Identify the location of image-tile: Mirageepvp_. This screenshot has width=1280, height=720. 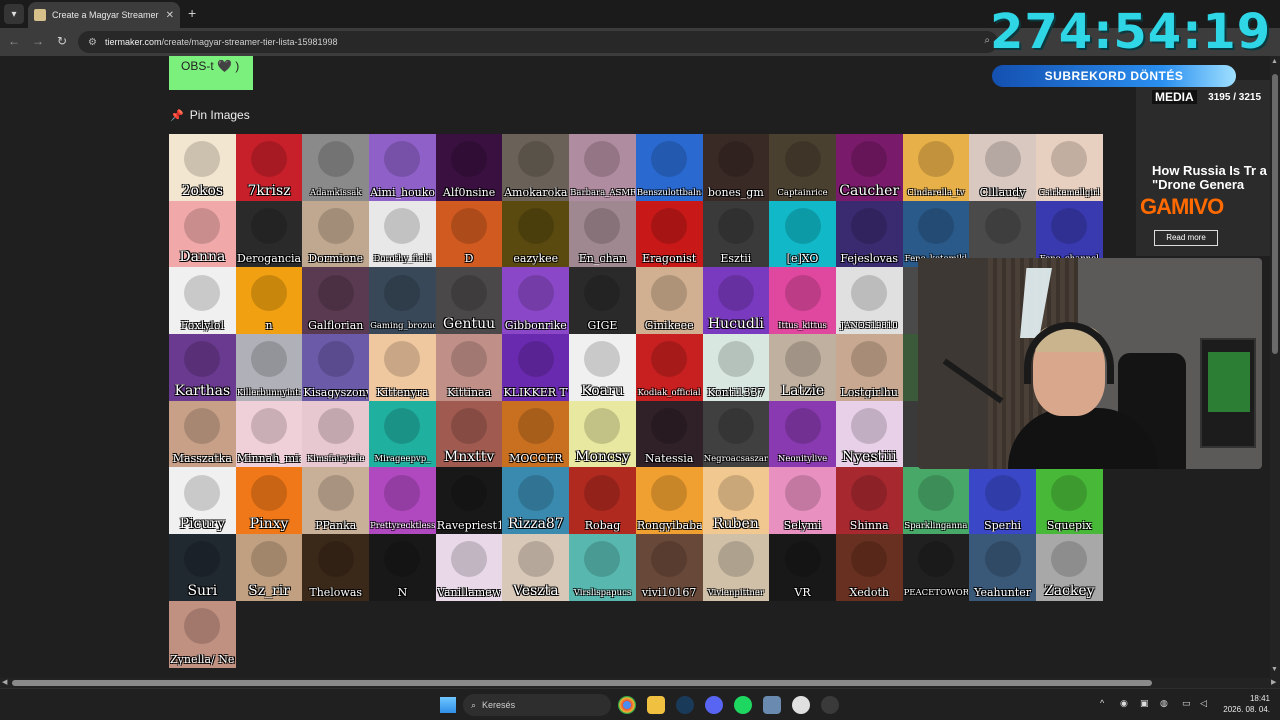
(402, 434).